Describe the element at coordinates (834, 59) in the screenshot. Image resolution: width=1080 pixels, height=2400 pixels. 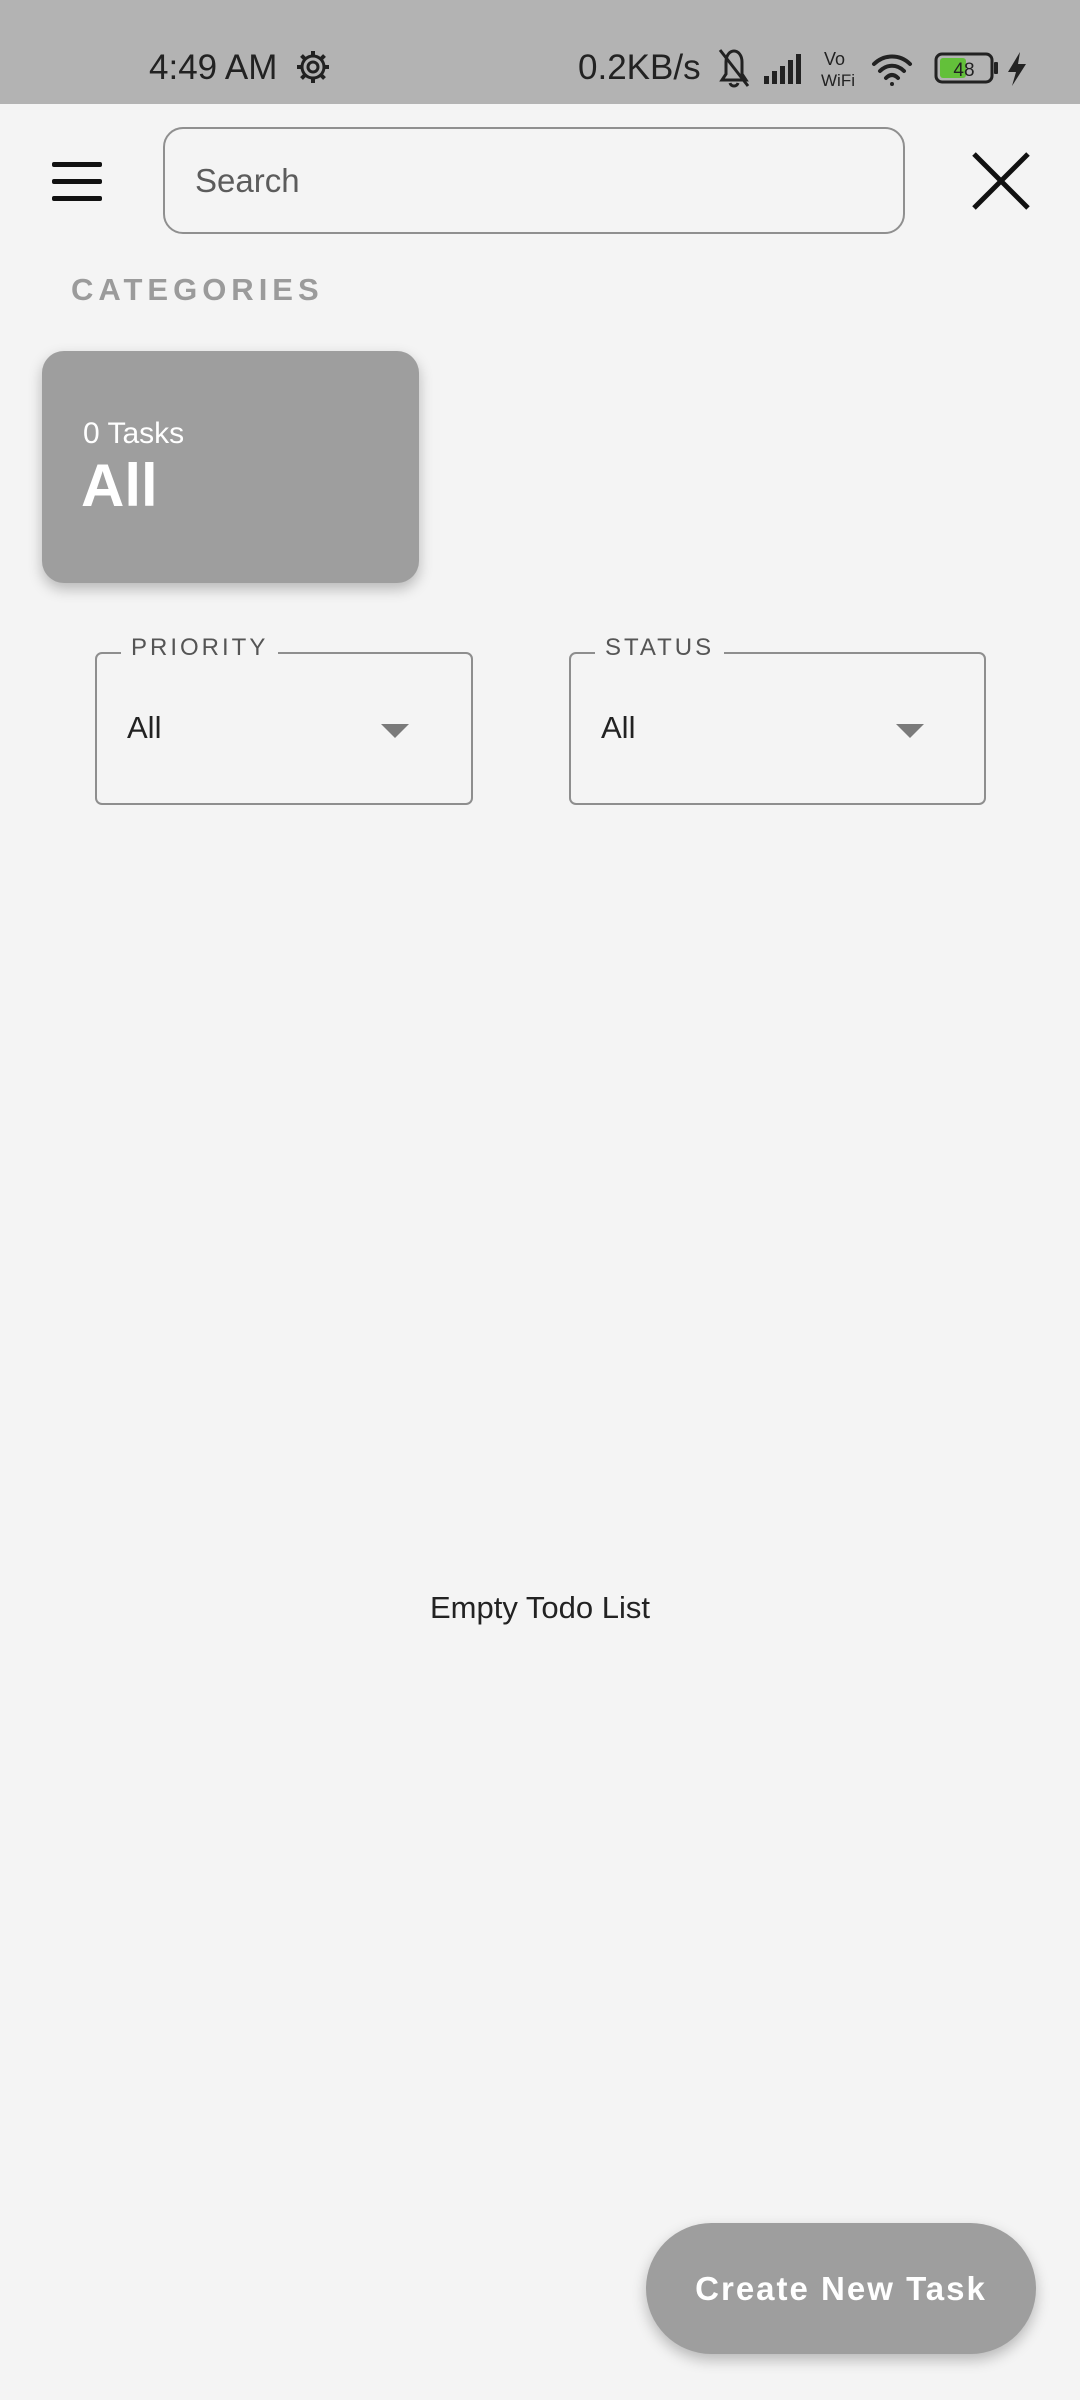
I see `svg-text: Vo` at that location.